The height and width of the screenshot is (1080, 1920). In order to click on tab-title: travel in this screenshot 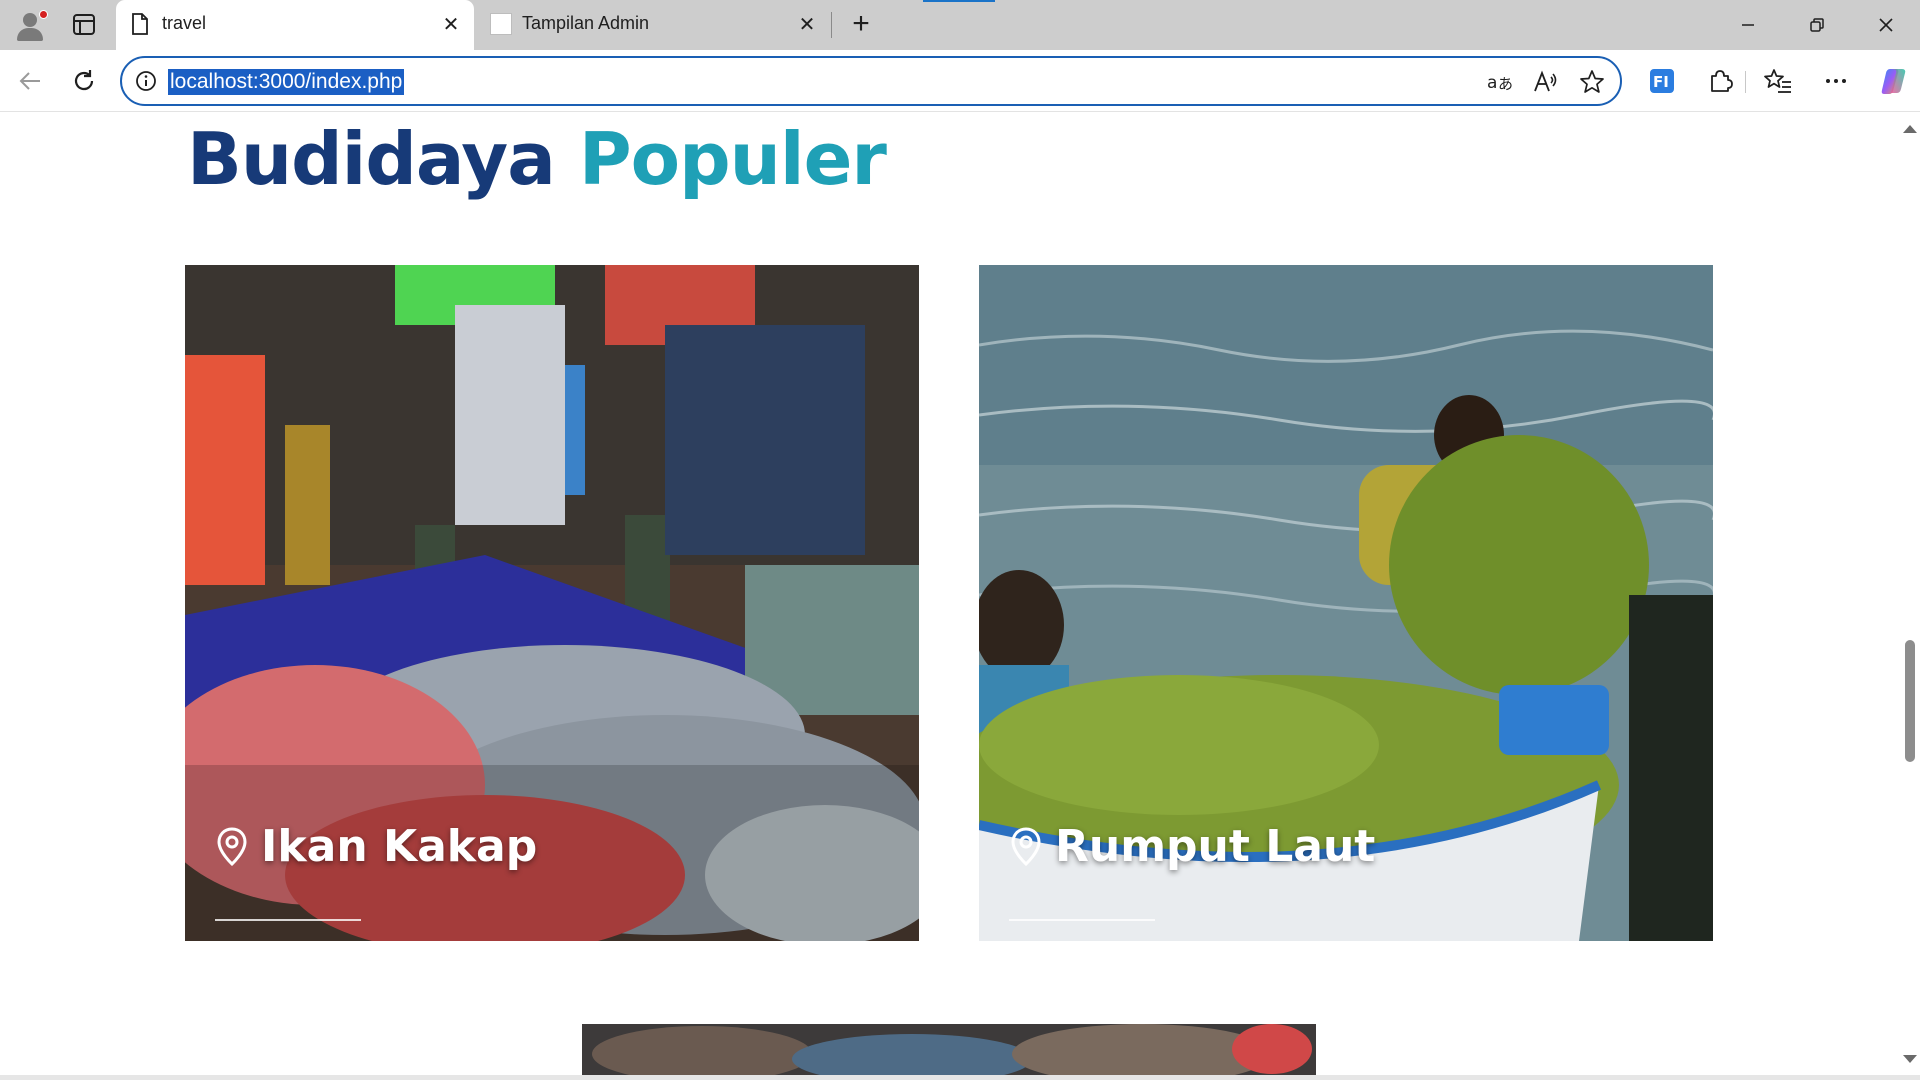, I will do `click(184, 23)`.